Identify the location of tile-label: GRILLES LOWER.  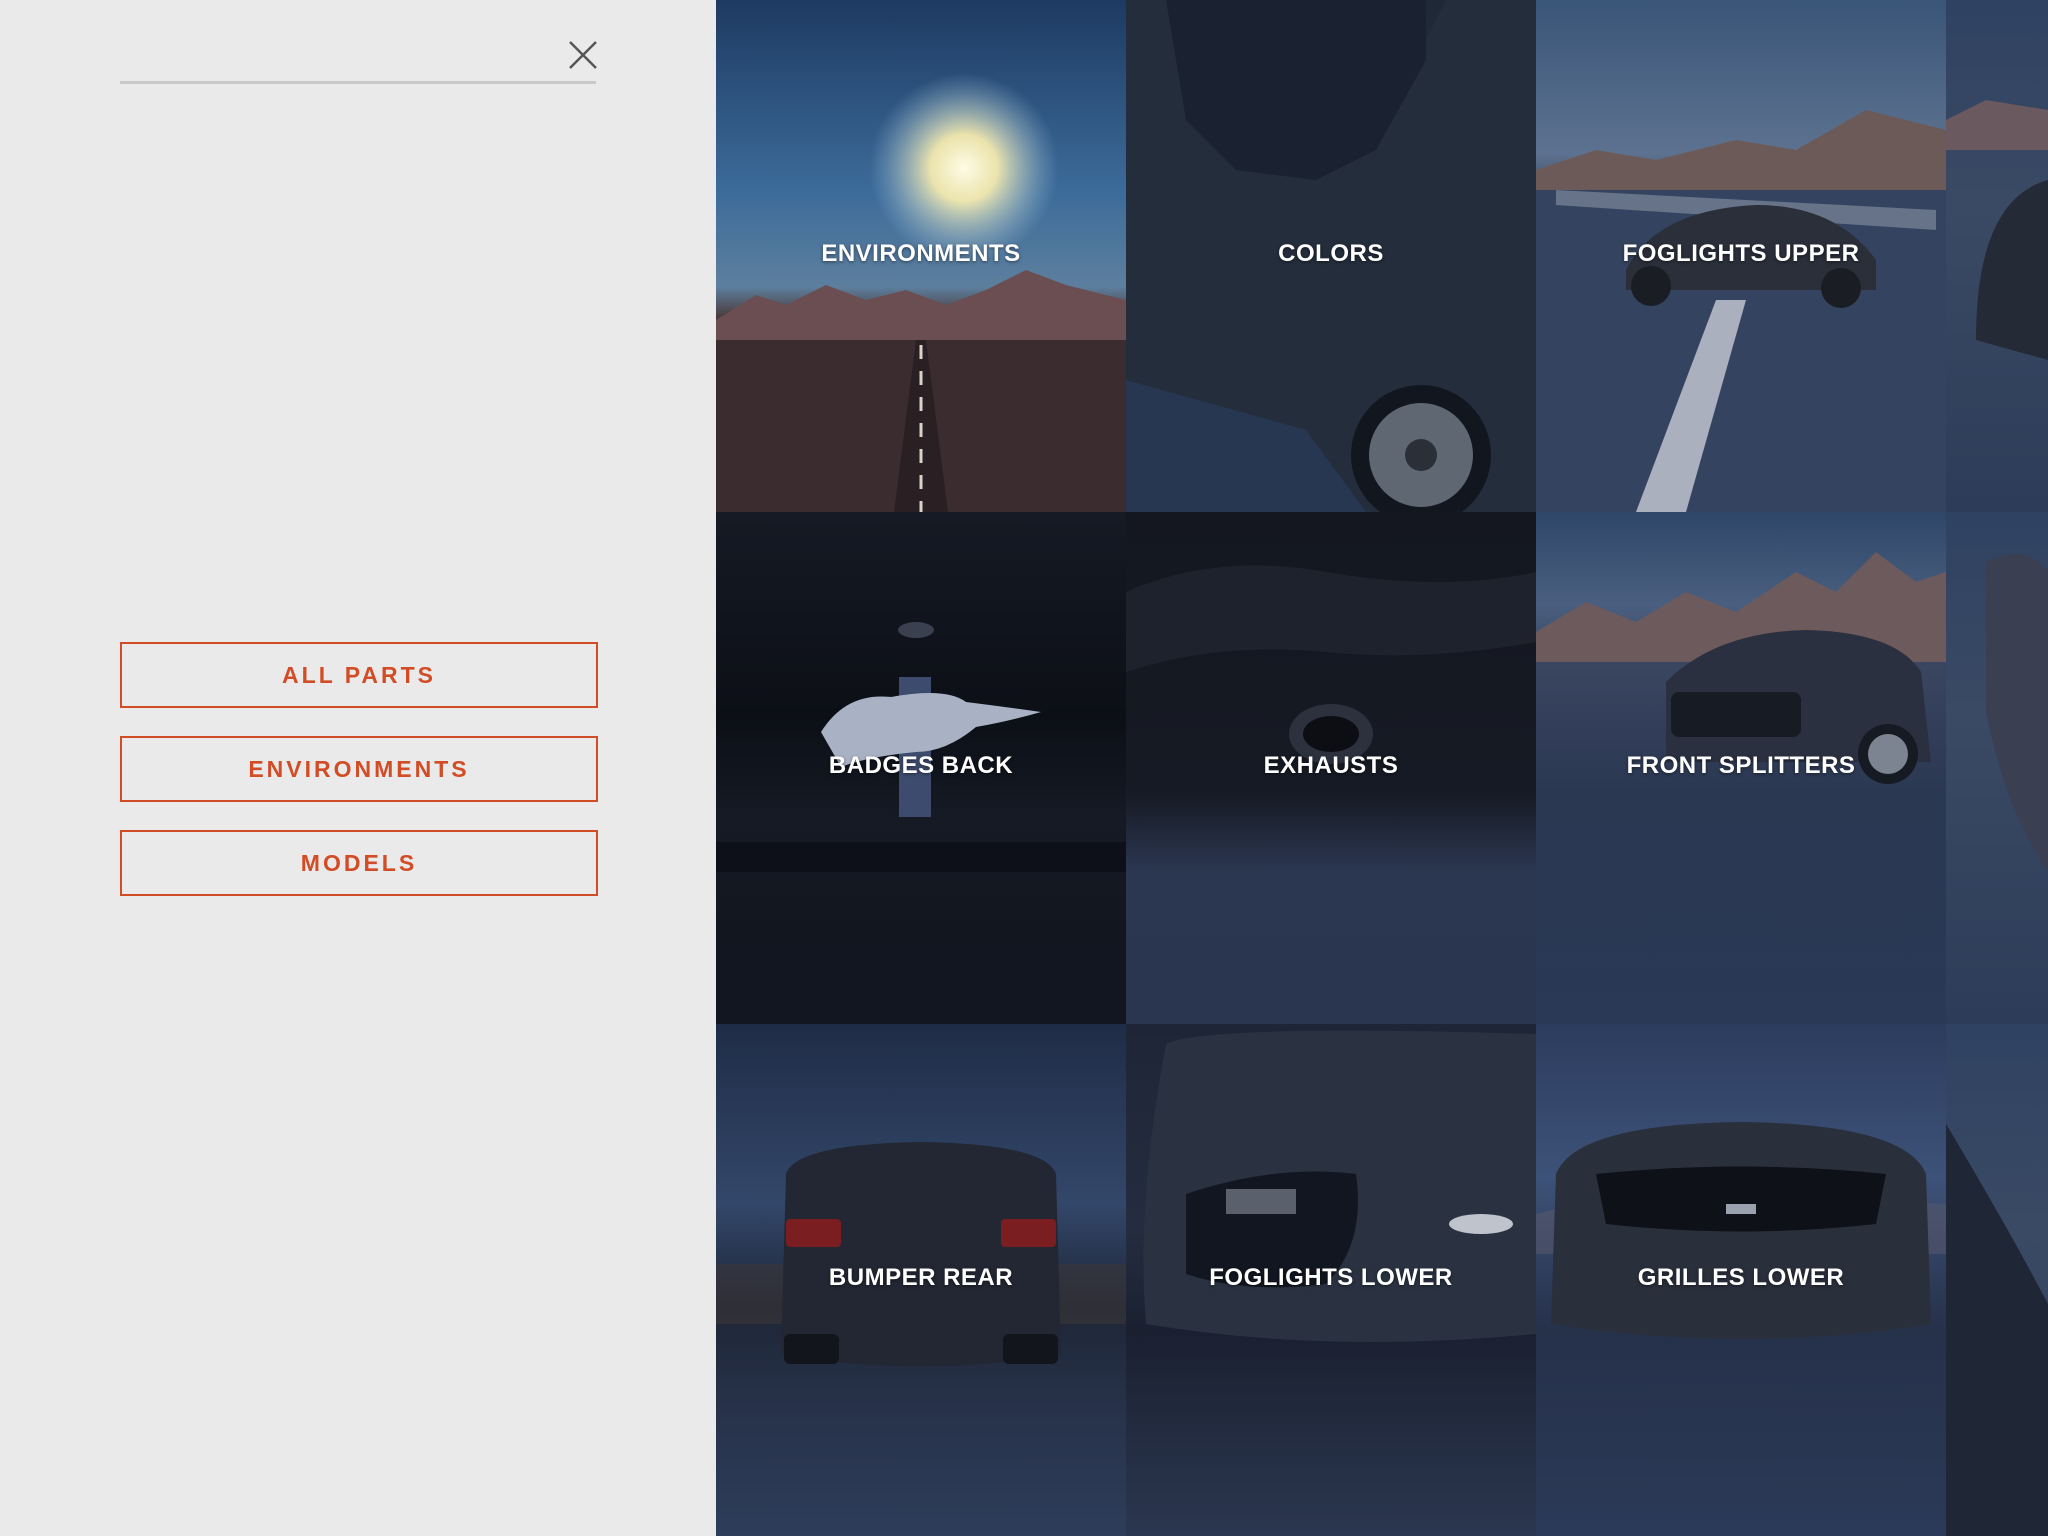
(1741, 1277).